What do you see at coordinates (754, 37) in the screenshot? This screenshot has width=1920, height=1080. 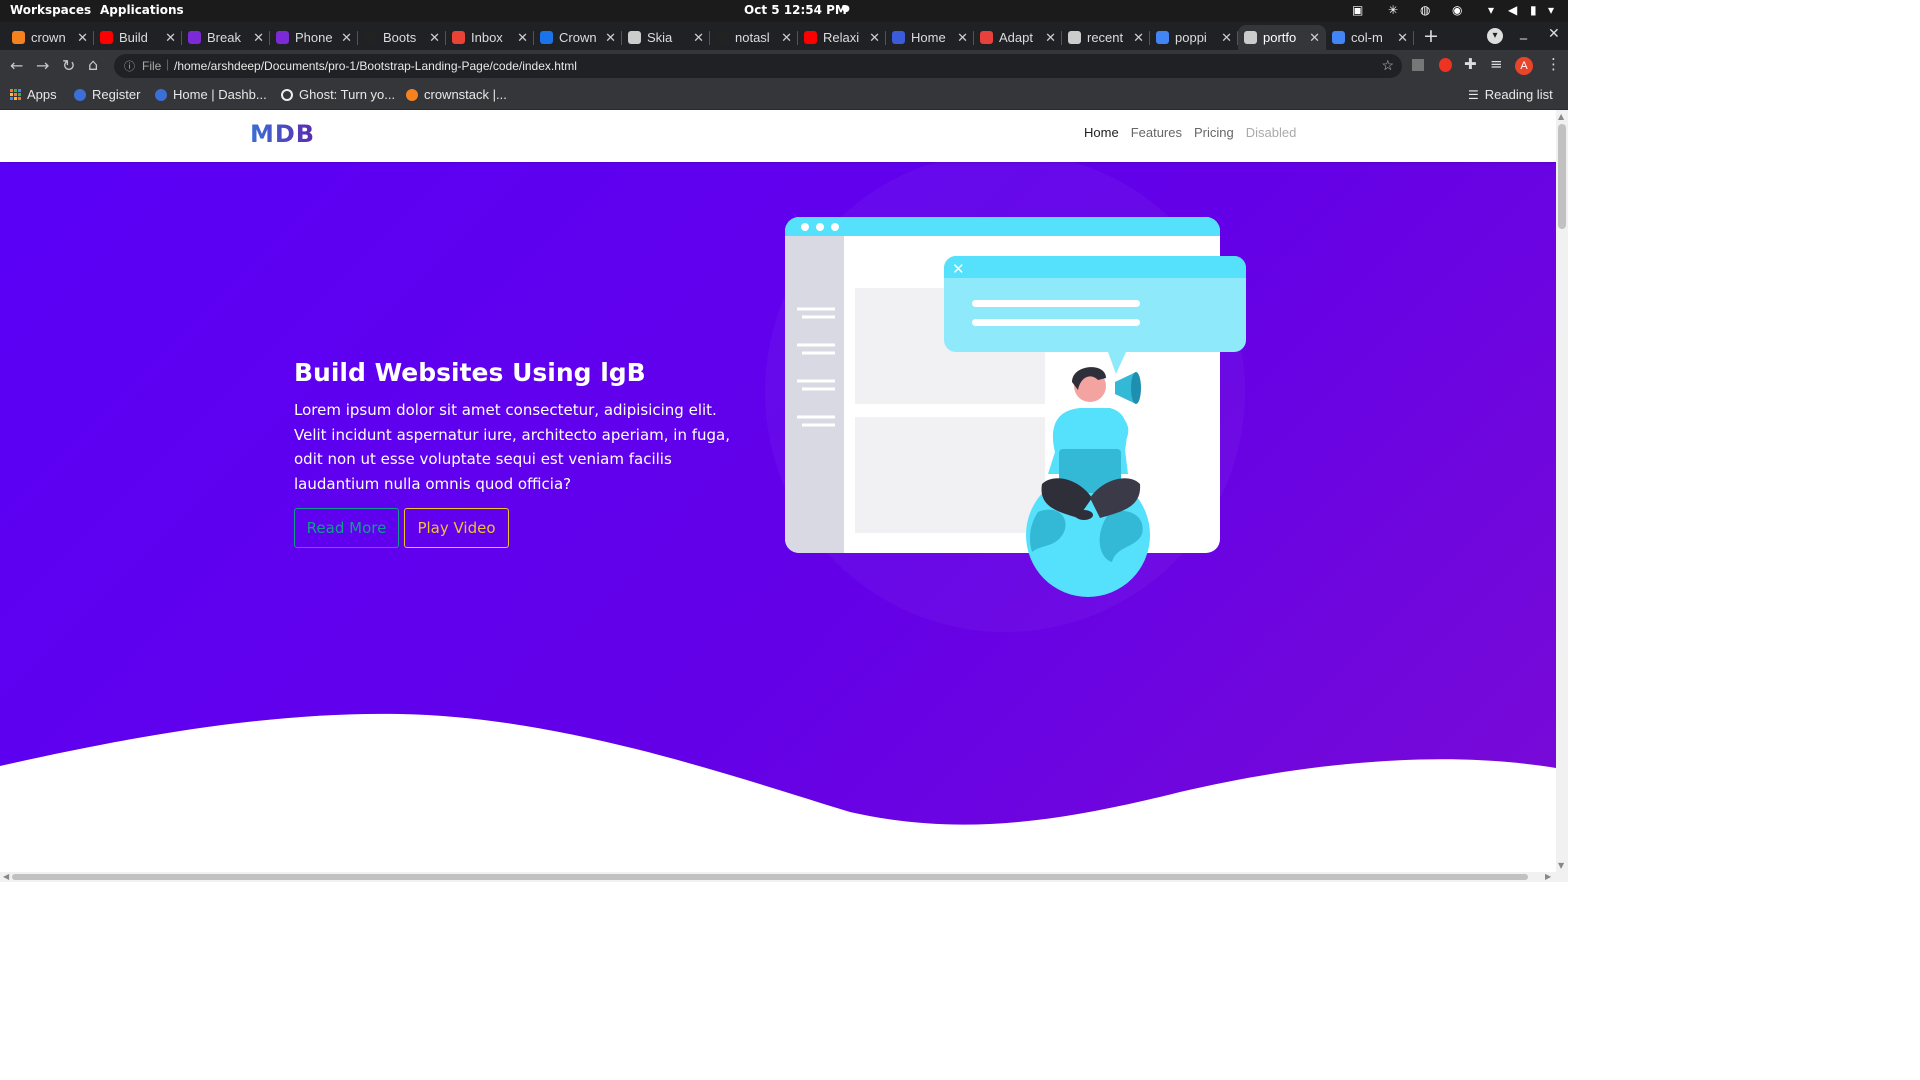 I see `browser-tab: notasl ✕` at bounding box center [754, 37].